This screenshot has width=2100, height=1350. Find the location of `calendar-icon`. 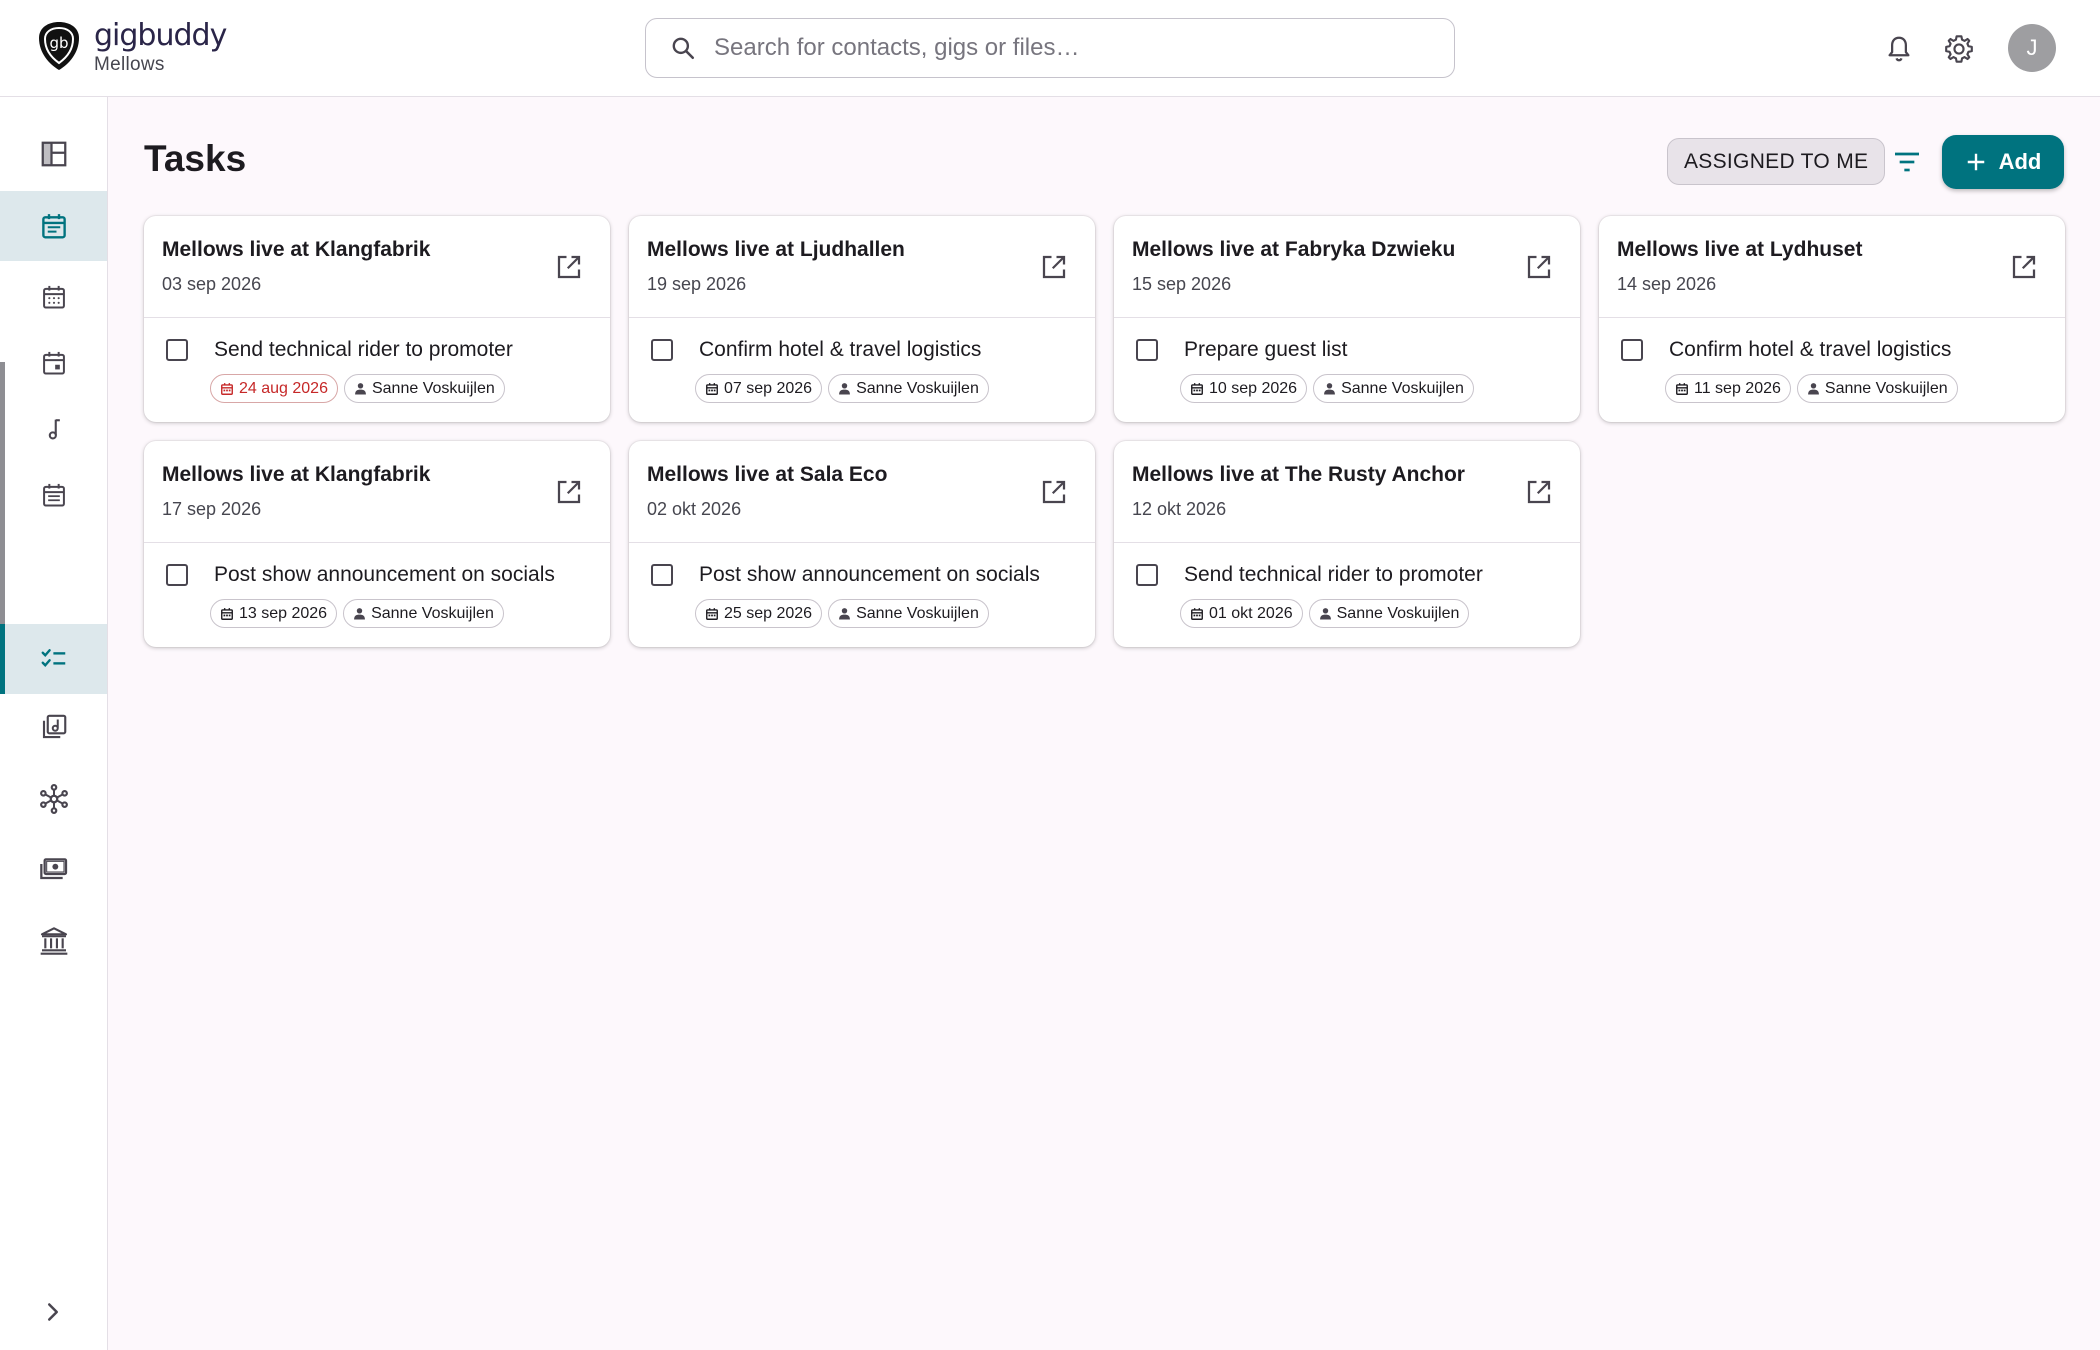

calendar-icon is located at coordinates (53, 226).